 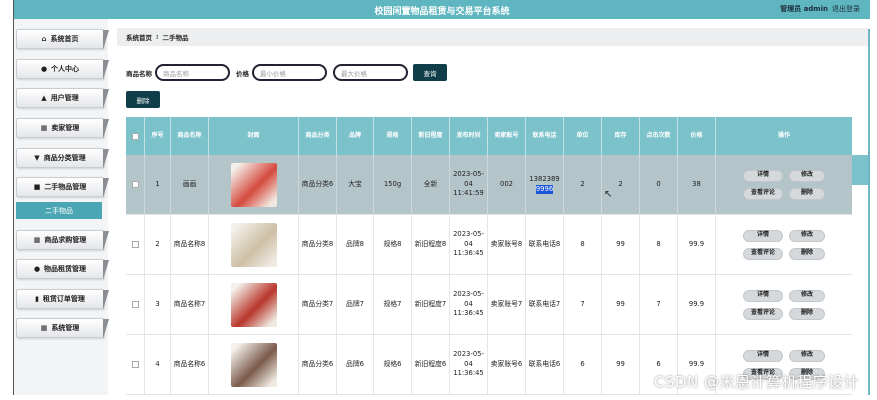 I want to click on header-cell: 单位, so click(x=583, y=136).